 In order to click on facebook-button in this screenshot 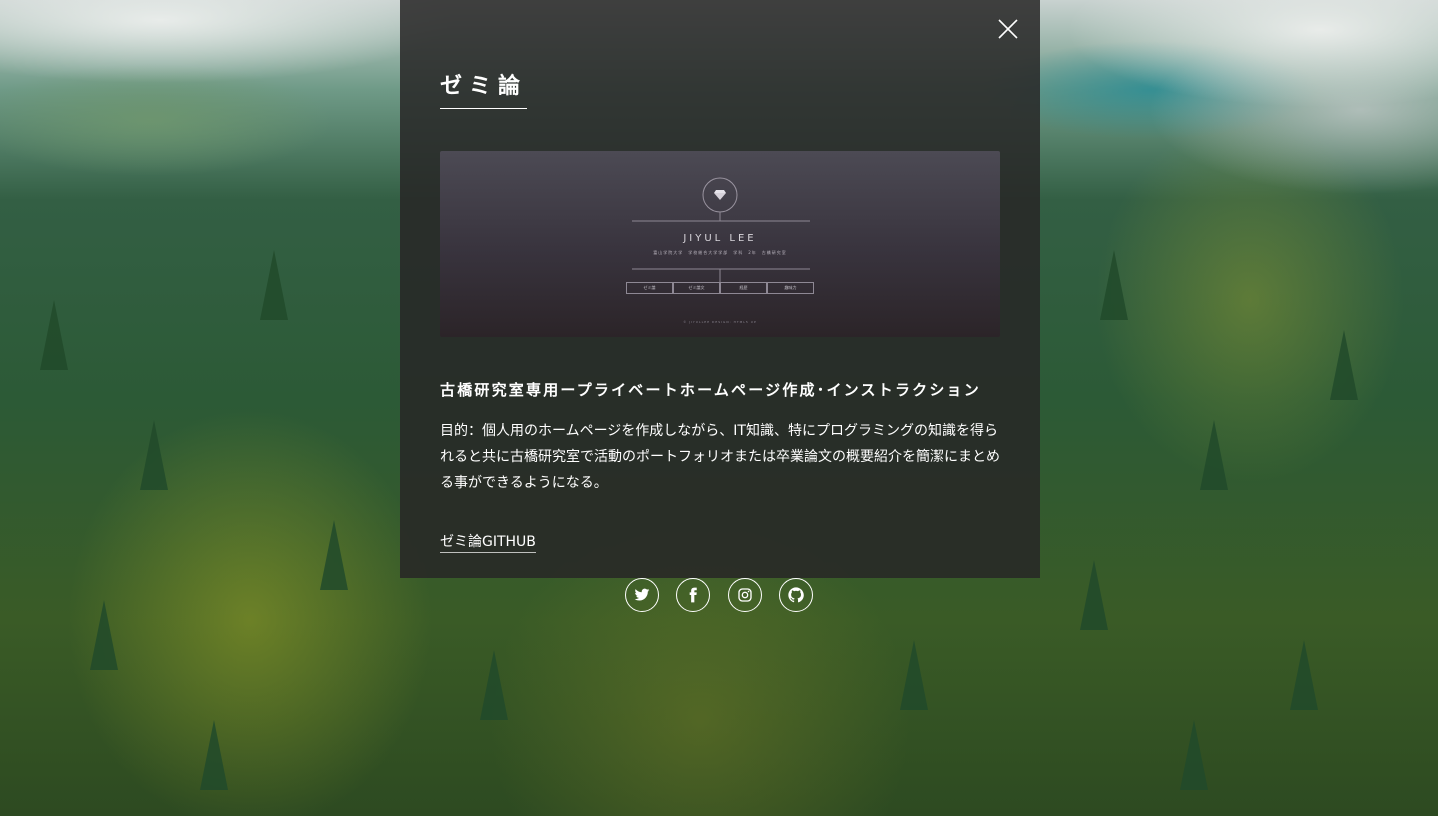, I will do `click(693, 595)`.